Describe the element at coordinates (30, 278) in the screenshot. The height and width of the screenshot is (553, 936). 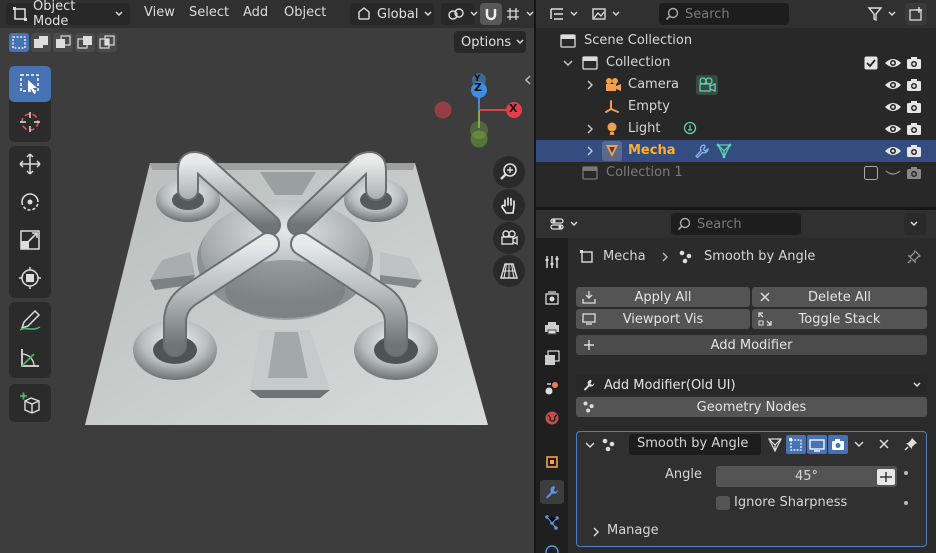
I see `transform-tool` at that location.